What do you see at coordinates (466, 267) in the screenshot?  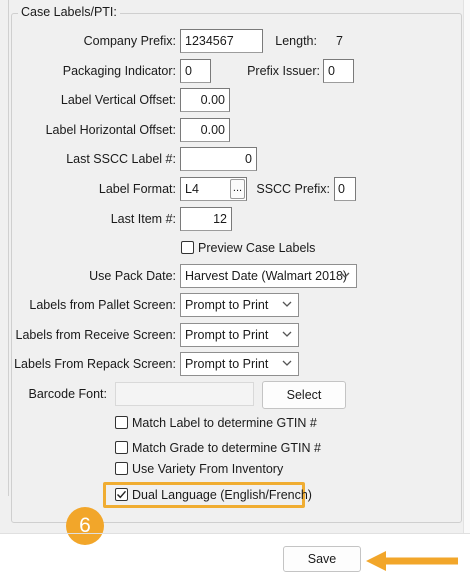 I see `scrollbar-track` at bounding box center [466, 267].